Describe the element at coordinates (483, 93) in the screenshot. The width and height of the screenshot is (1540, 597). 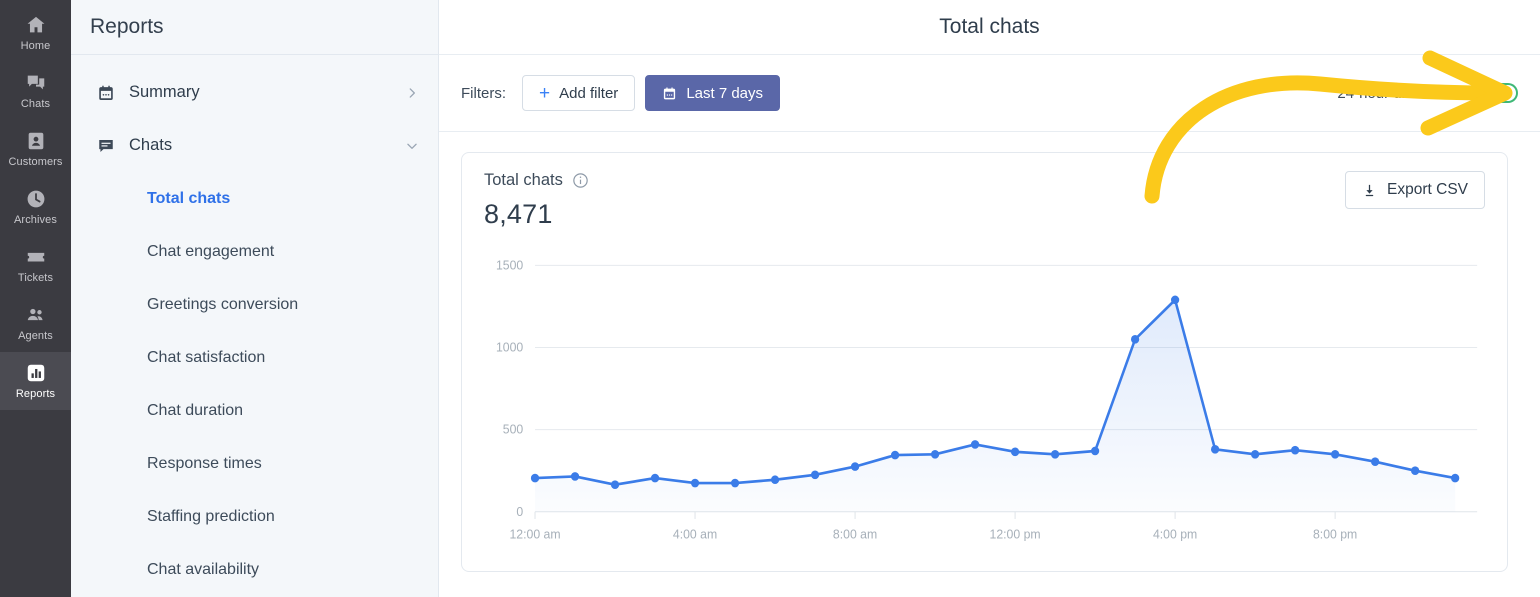
I see `filters-label: Filters:` at that location.